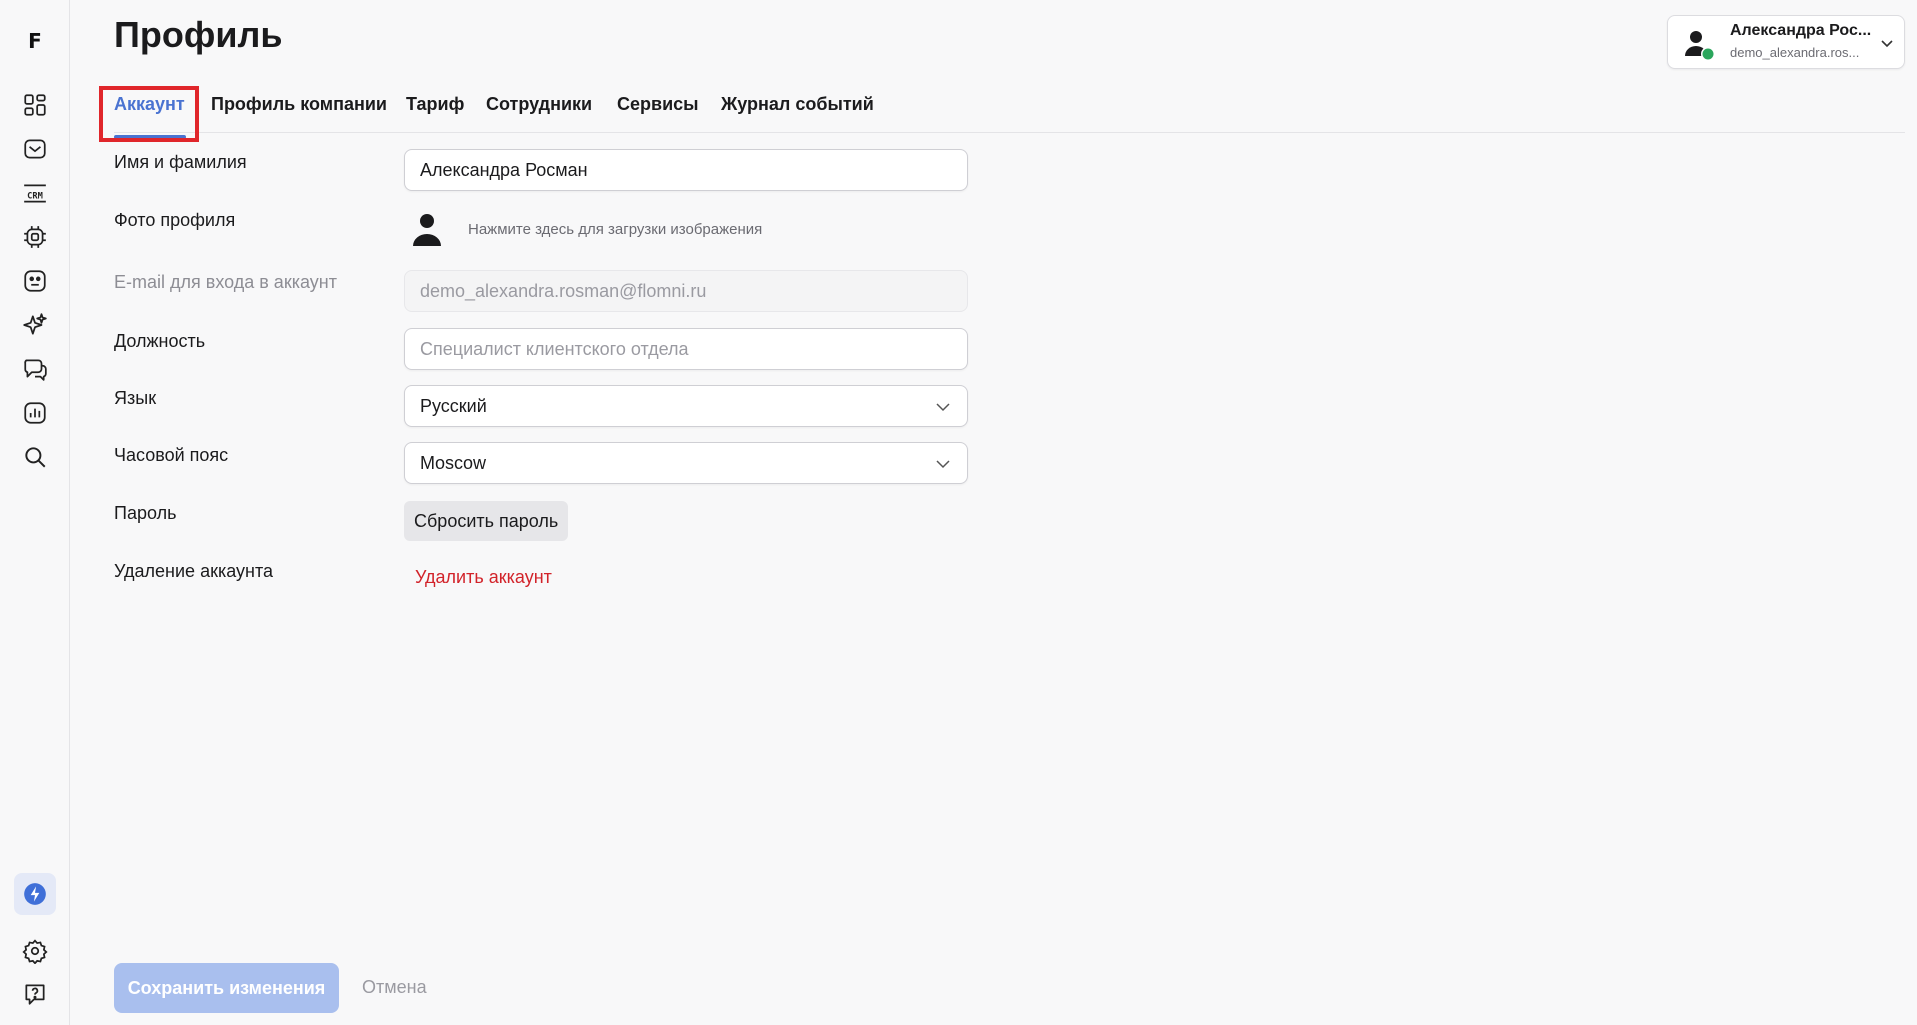 The height and width of the screenshot is (1025, 1917). I want to click on search-icon, so click(35, 457).